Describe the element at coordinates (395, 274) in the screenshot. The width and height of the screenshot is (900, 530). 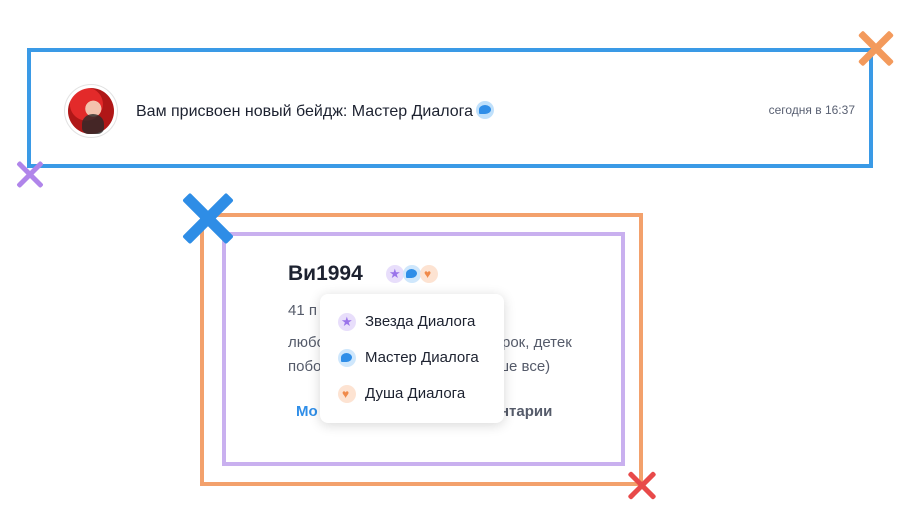
I see `star-badge-icon` at that location.